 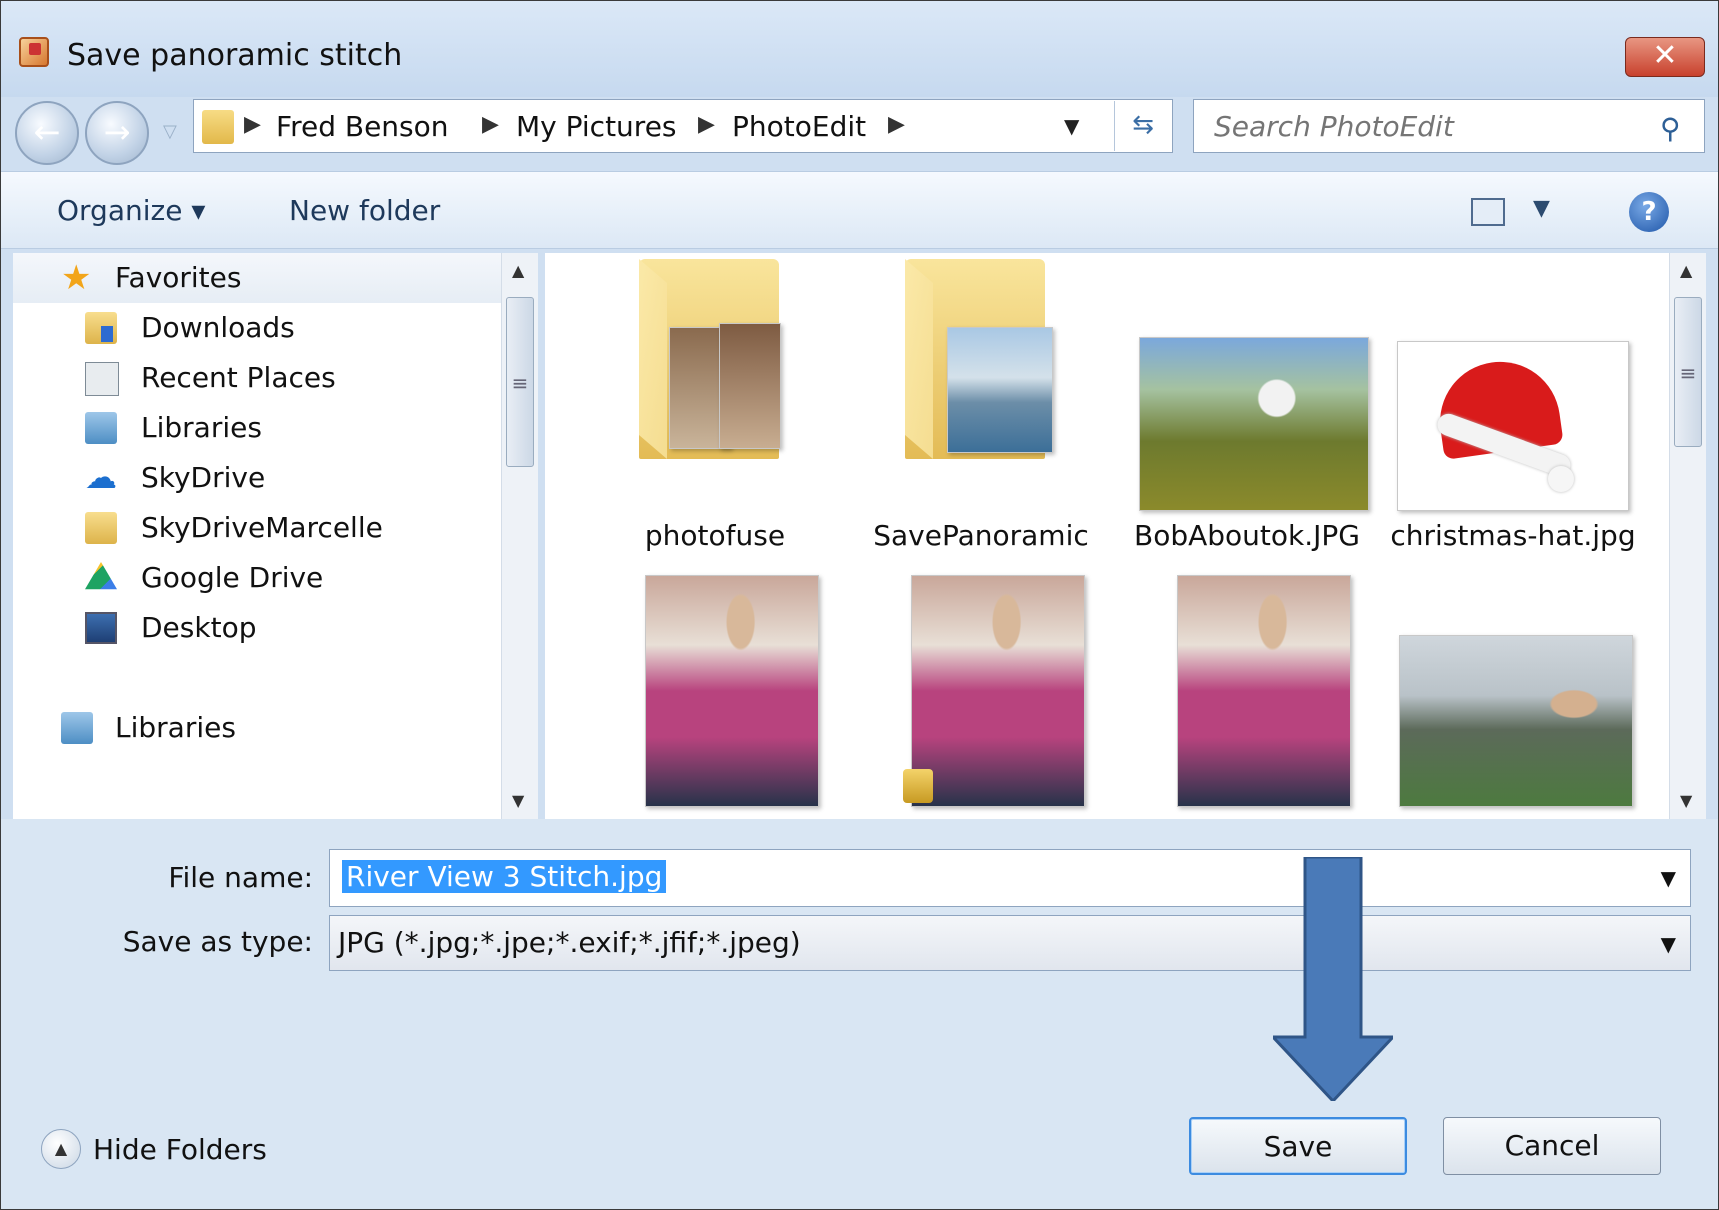 What do you see at coordinates (217, 941) in the screenshot?
I see `save-as-type-label: Save as type:` at bounding box center [217, 941].